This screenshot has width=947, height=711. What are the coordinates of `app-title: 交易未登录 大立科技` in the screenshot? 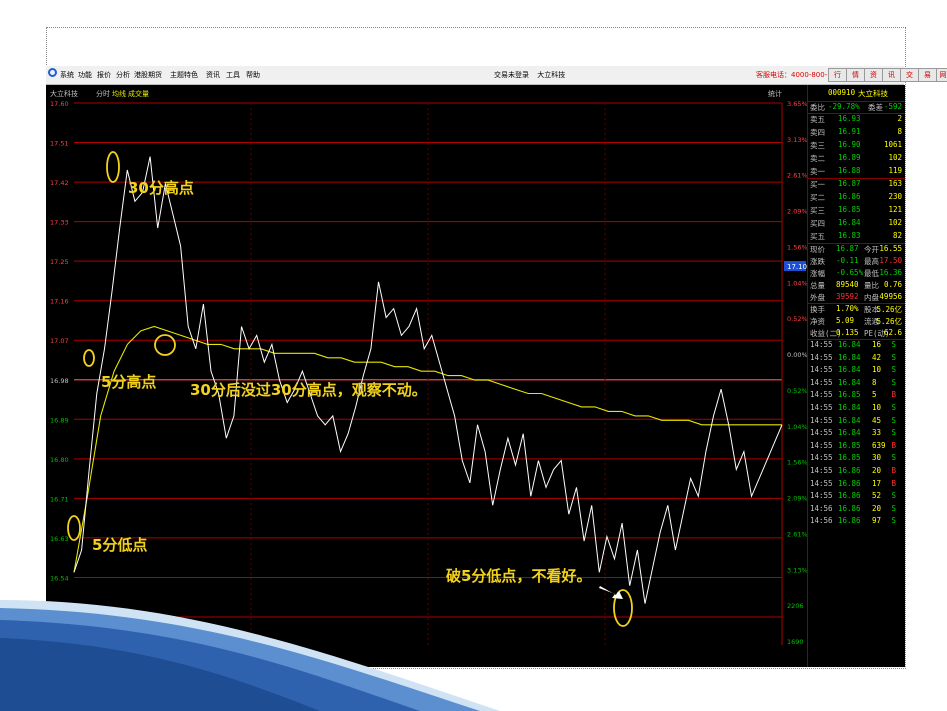 It's located at (529, 75).